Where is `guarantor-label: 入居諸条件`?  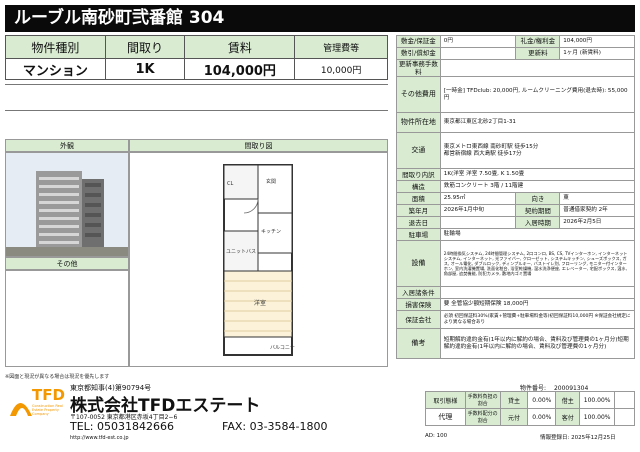
guarantor-label: 入居諸条件 is located at coordinates (418, 293).